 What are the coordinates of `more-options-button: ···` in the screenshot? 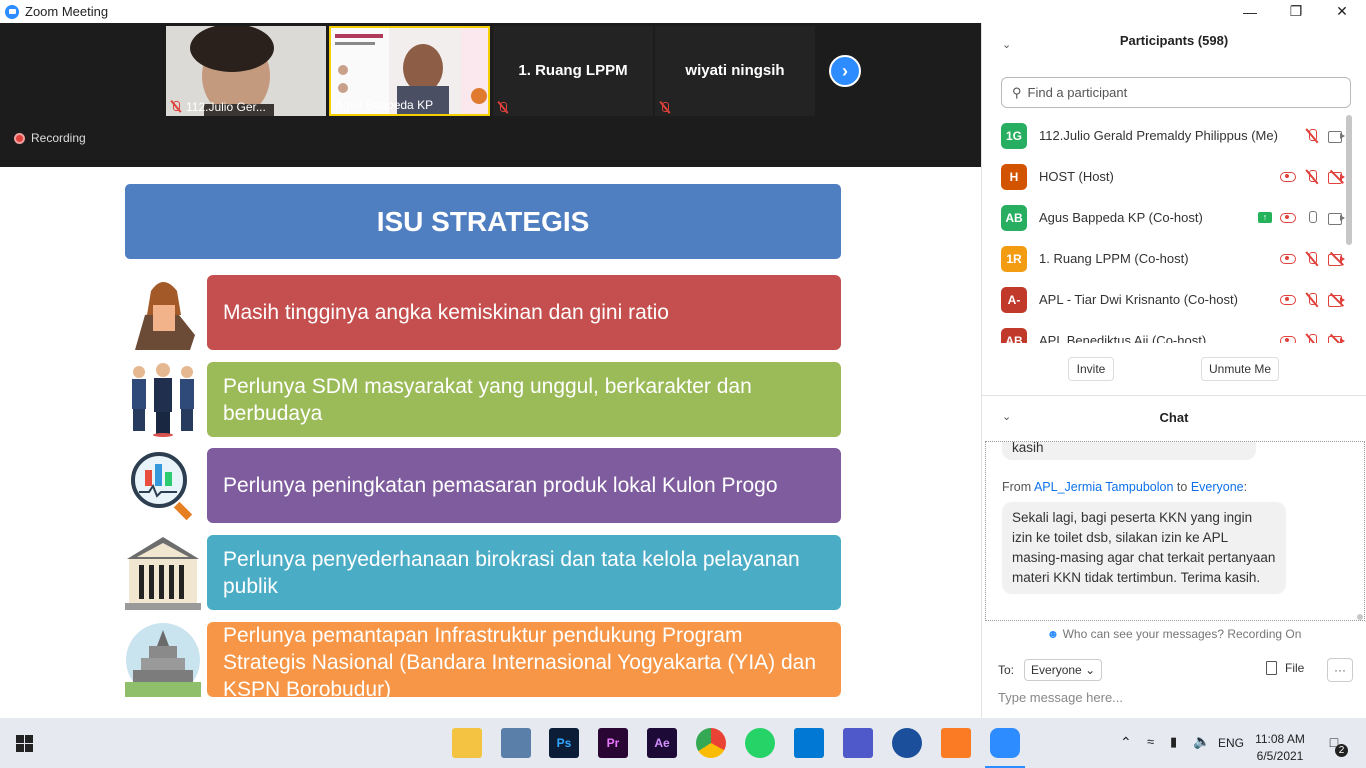 It's located at (1340, 670).